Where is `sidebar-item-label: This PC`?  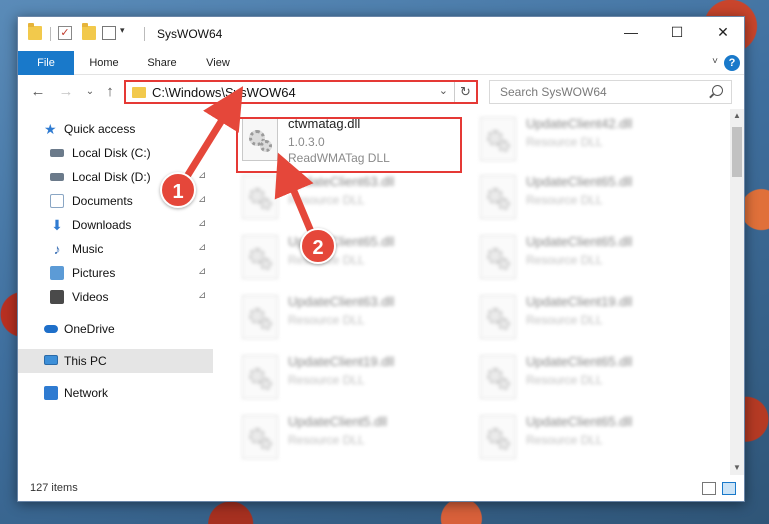
sidebar-item-label: This PC is located at coordinates (85, 361).